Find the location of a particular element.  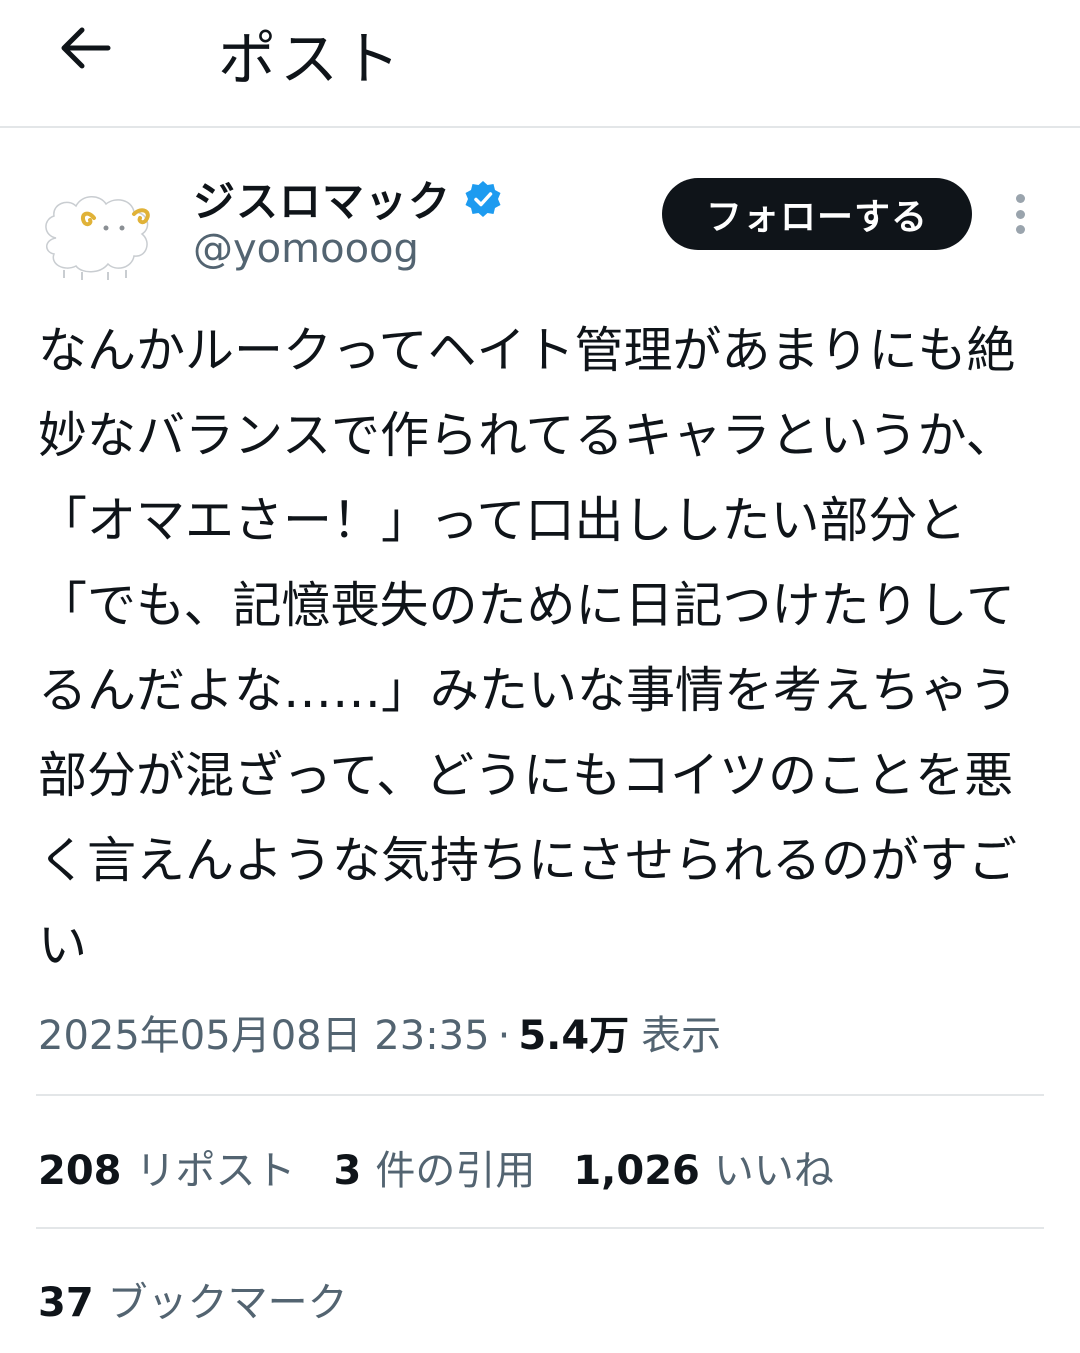

sheep-avatar-icon is located at coordinates (97, 238).